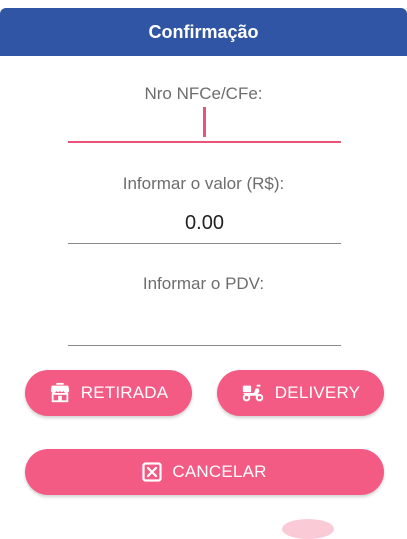 This screenshot has height=539, width=407. What do you see at coordinates (203, 93) in the screenshot?
I see `nfce-label: Nro NFCe/CFe:` at bounding box center [203, 93].